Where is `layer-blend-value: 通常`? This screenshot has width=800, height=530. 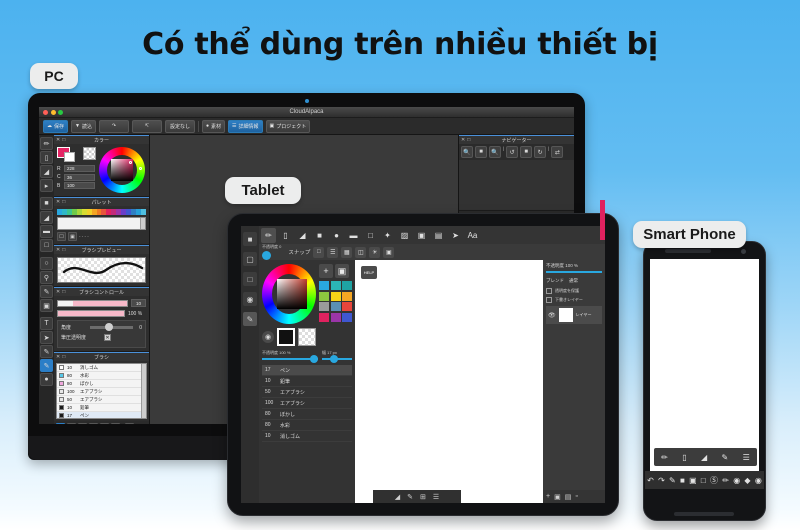 layer-blend-value: 通常 is located at coordinates (573, 281).